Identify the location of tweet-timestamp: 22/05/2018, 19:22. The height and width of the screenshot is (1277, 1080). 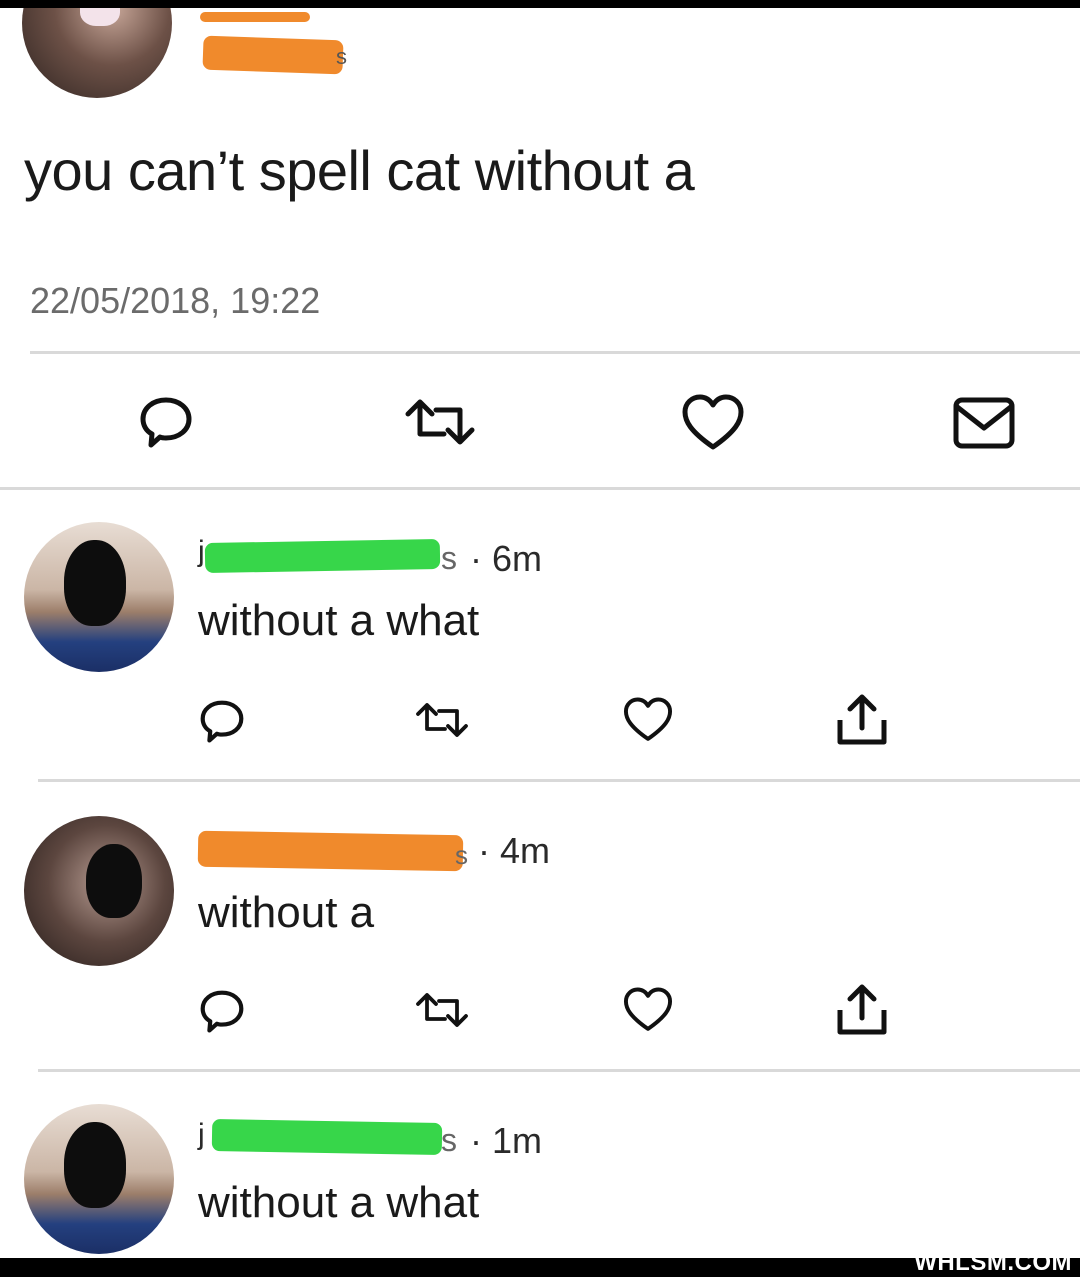
(175, 301).